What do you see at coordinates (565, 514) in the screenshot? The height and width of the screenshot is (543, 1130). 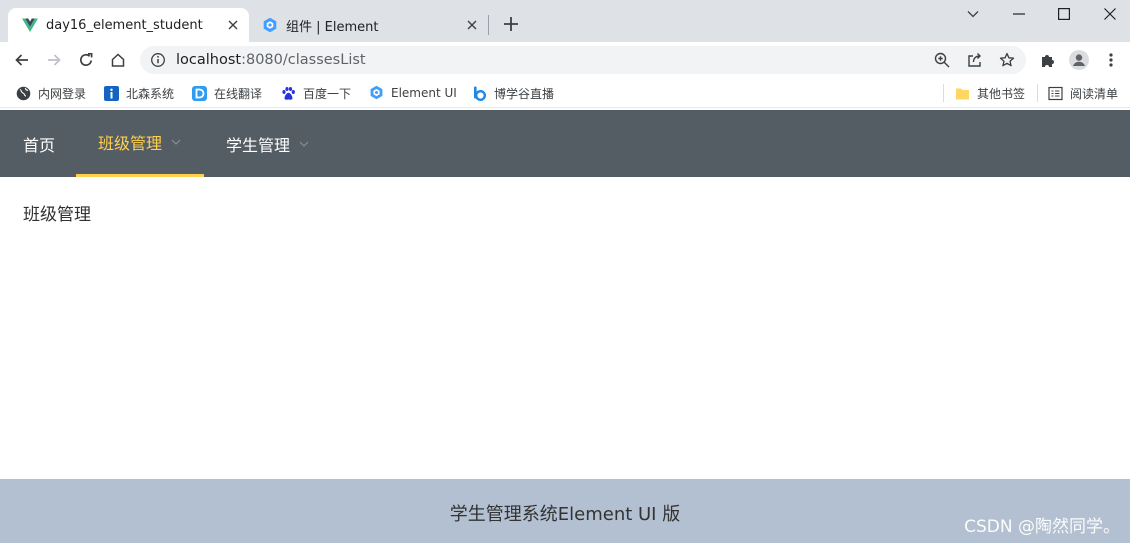 I see `footer-text: 学生管理系统Element UI 版` at bounding box center [565, 514].